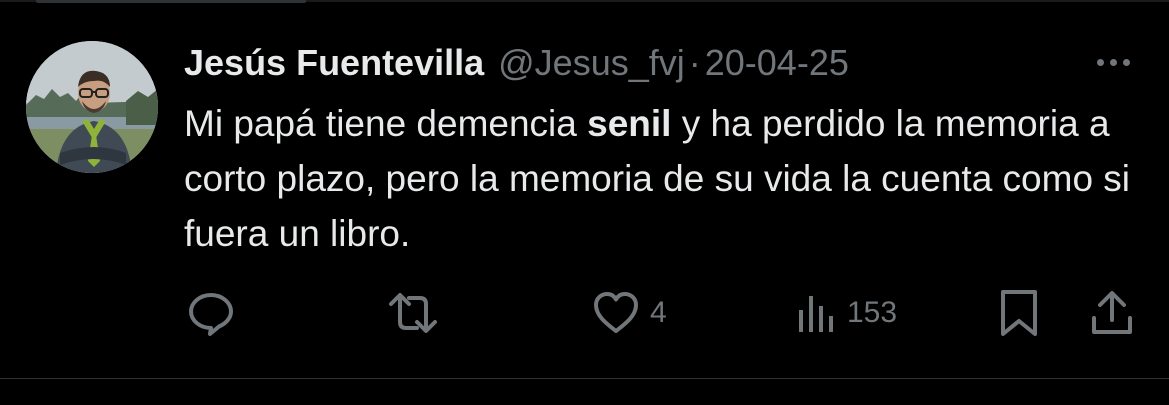 This screenshot has width=1169, height=405. I want to click on share-icon, so click(1112, 312).